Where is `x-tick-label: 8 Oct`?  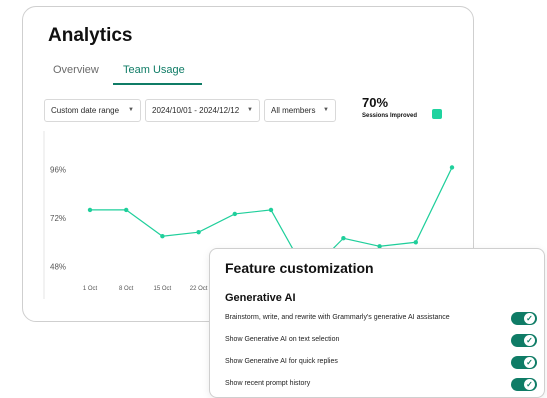 x-tick-label: 8 Oct is located at coordinates (126, 289).